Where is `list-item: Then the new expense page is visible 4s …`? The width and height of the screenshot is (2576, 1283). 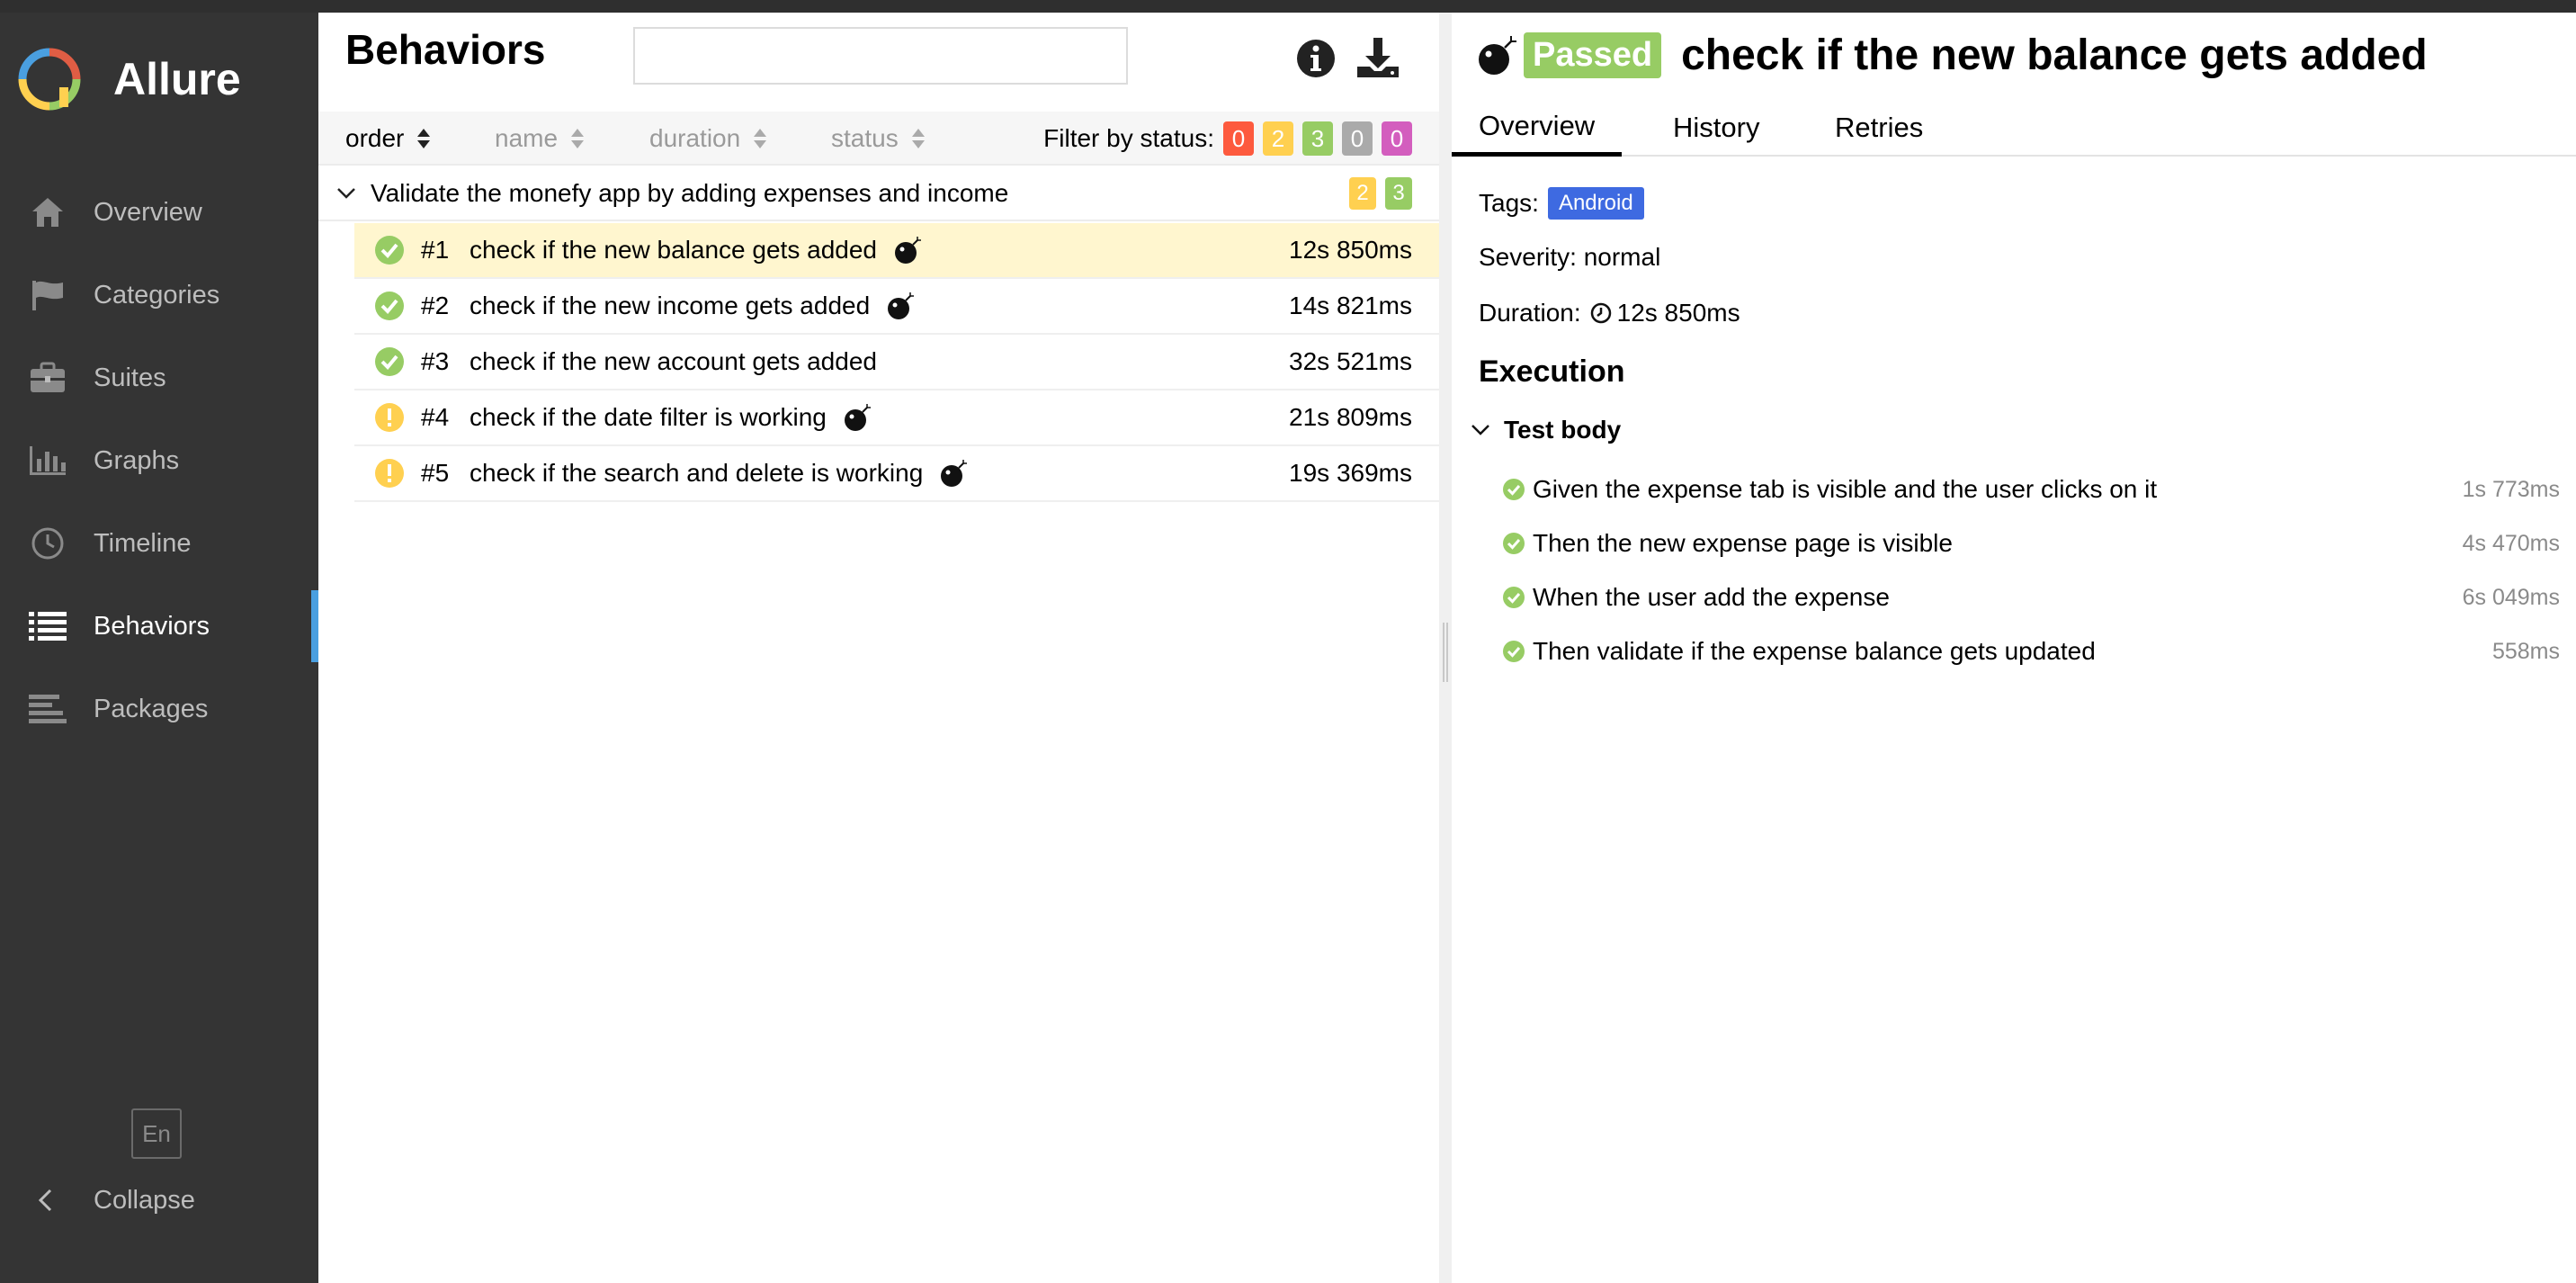
list-item: Then the new expense page is visible 4s … is located at coordinates (2031, 543).